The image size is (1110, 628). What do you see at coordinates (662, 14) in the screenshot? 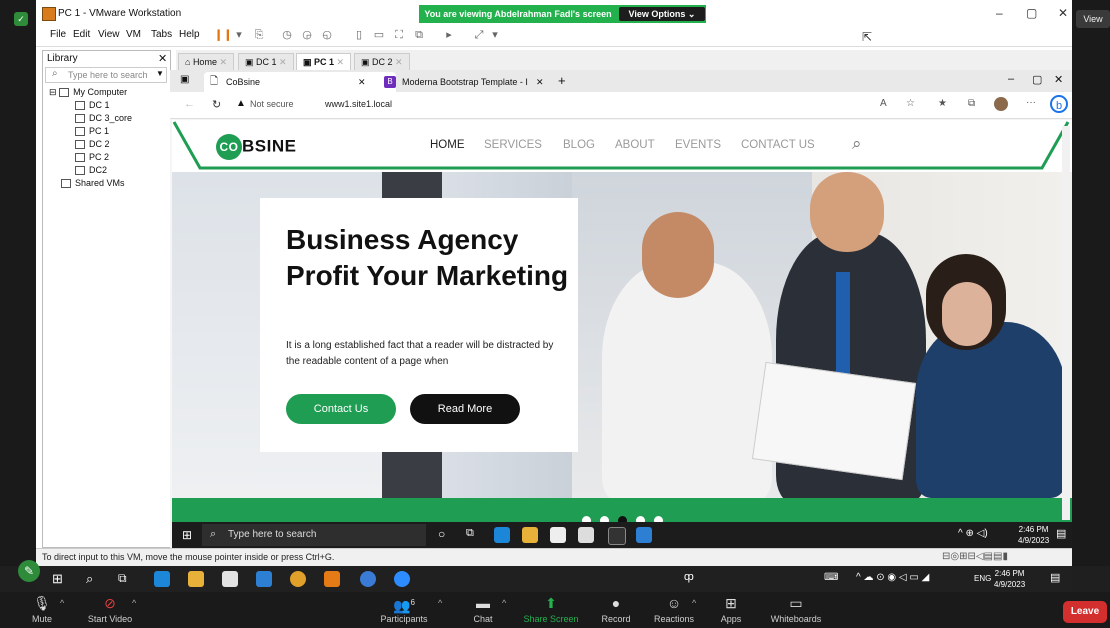
I see `view-options-button: View Options ⌄` at bounding box center [662, 14].